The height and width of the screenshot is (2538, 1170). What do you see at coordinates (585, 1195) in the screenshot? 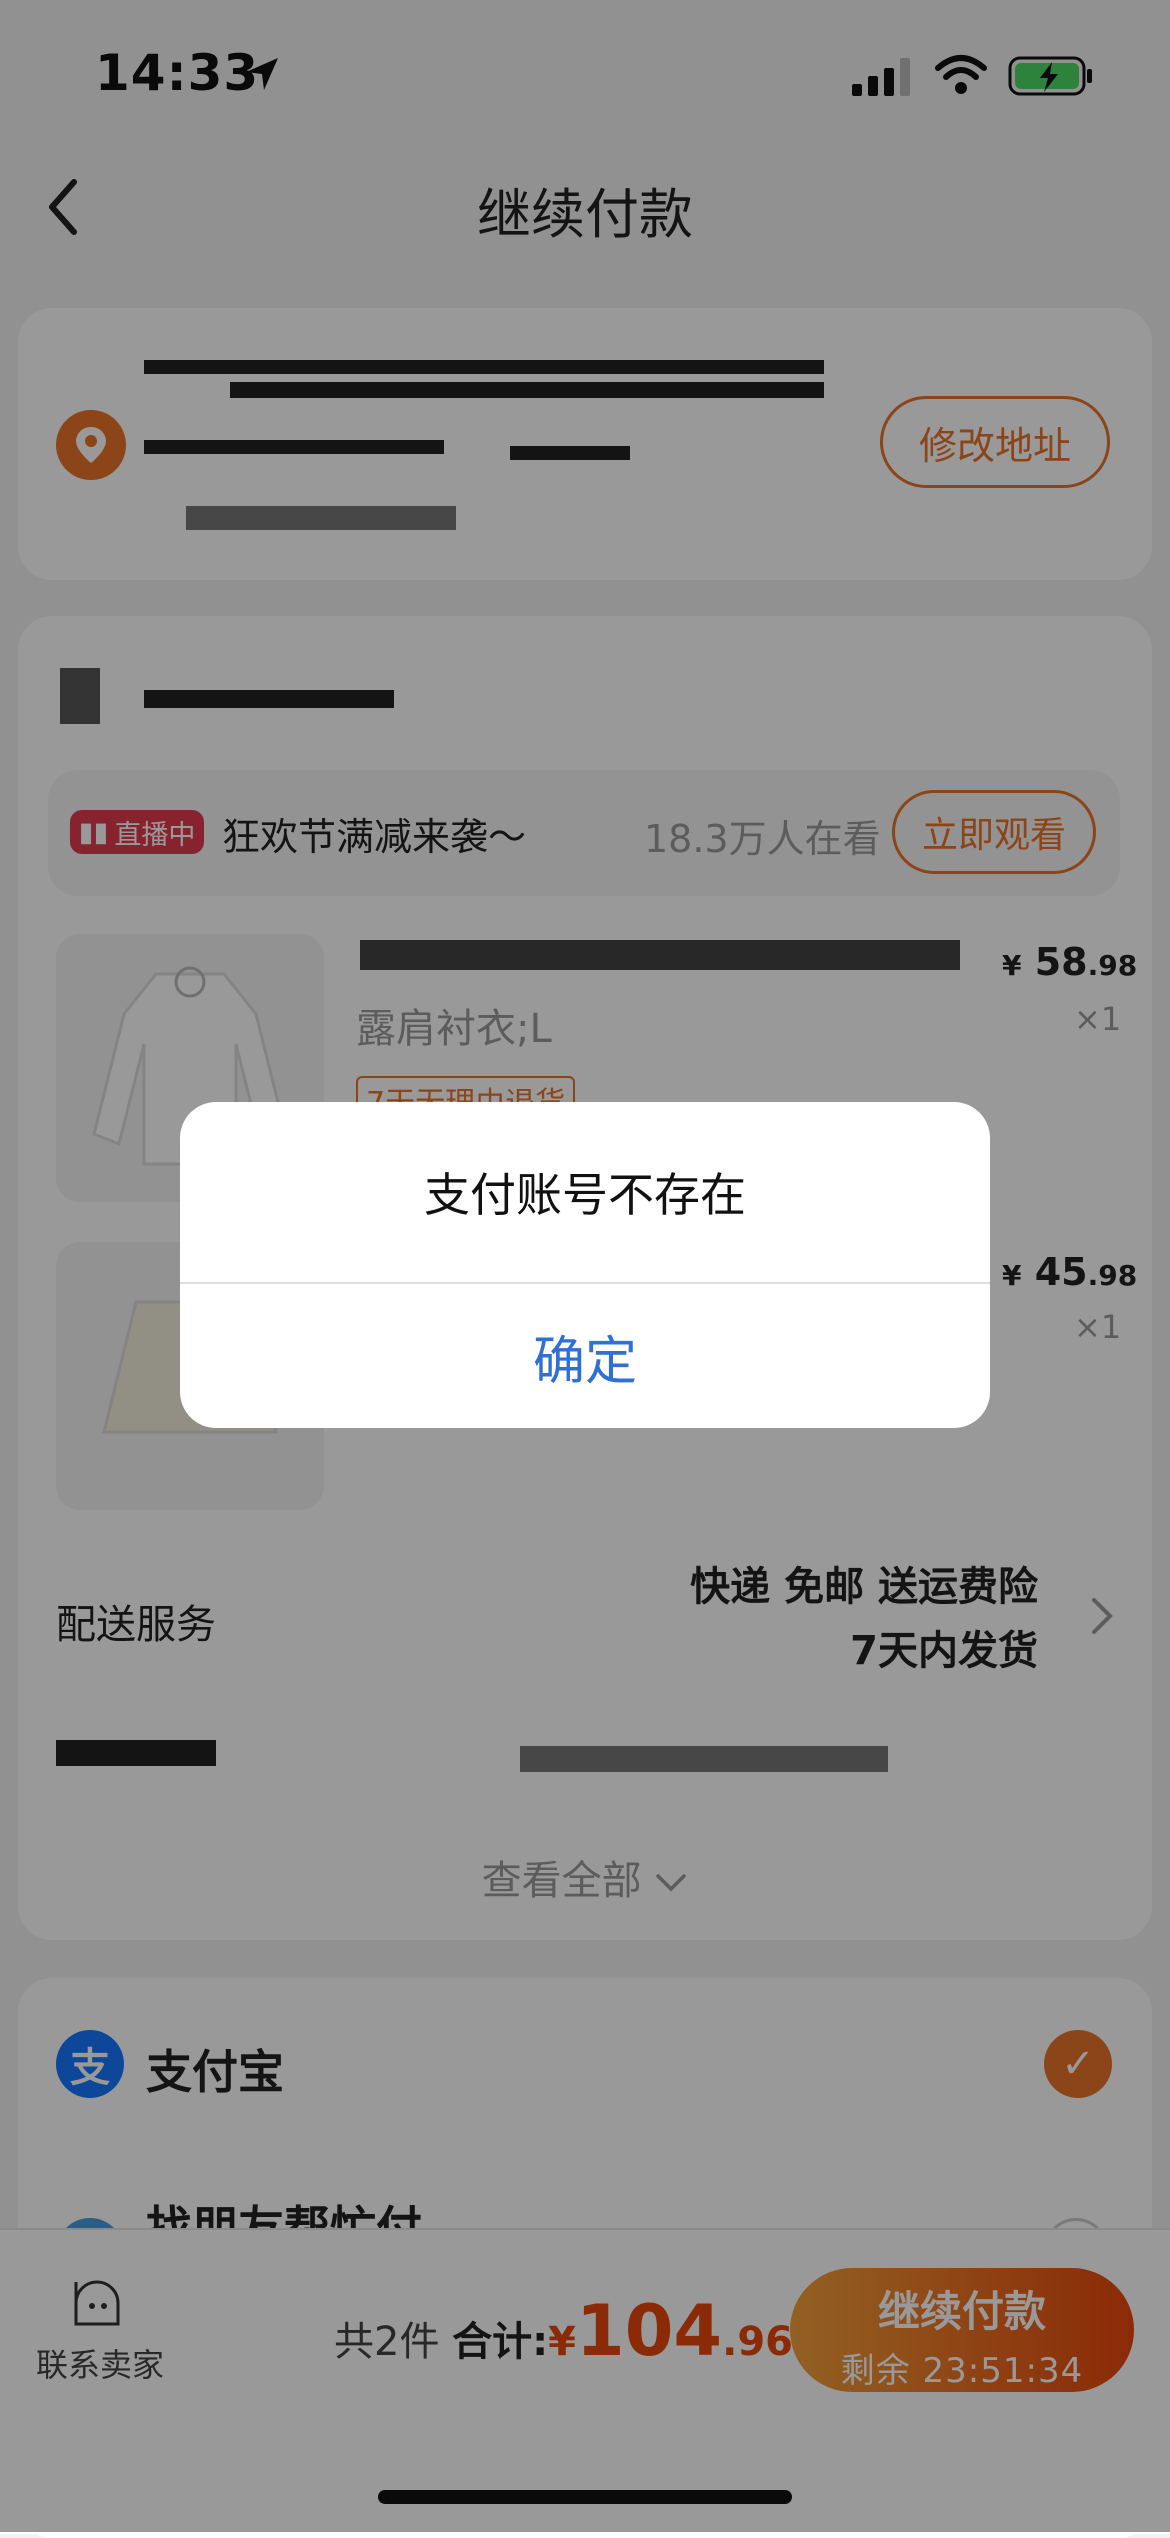
I see `alert-message: 支付账号不存在` at bounding box center [585, 1195].